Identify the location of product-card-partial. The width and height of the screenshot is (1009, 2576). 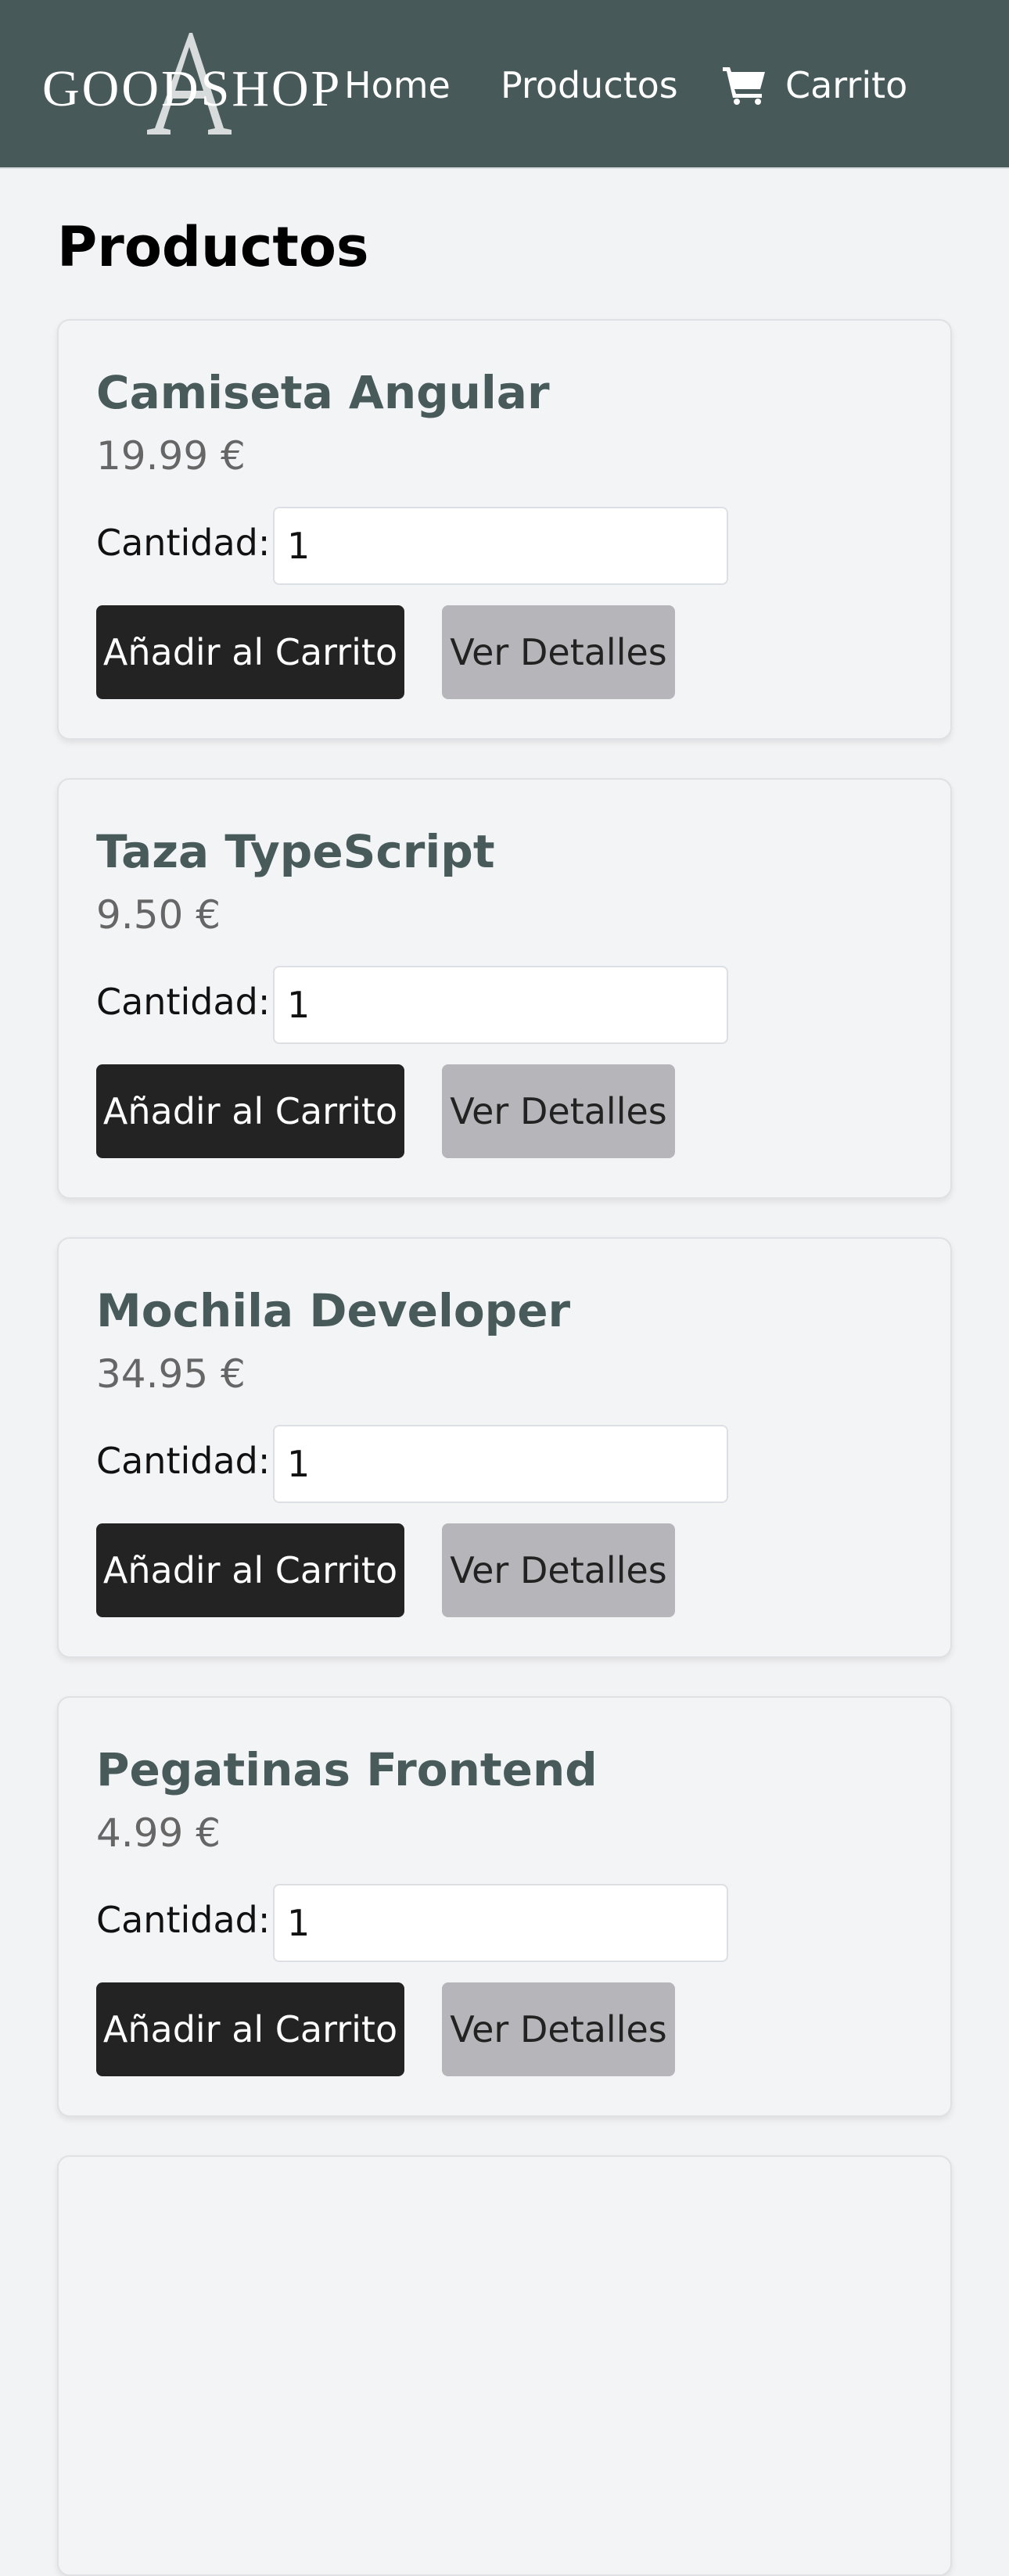
(504, 2365).